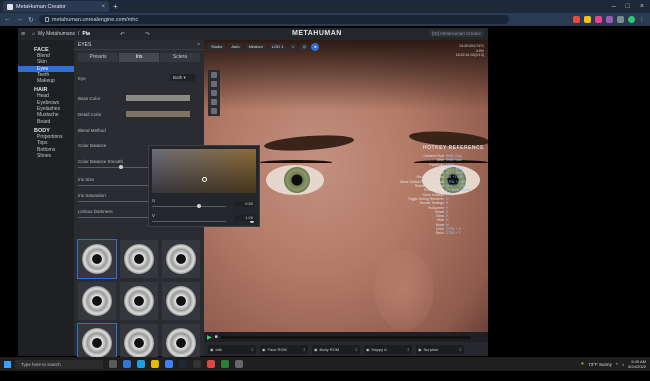 The width and height of the screenshot is (650, 381). What do you see at coordinates (277, 47) in the screenshot?
I see `lod-chip: LOD 1` at bounding box center [277, 47].